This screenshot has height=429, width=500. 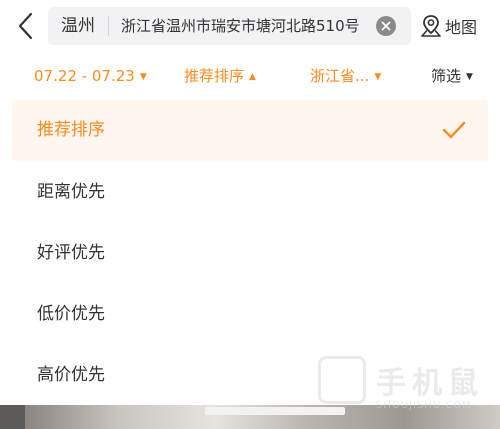 I want to click on sort-option-recommended: 推荐排序, so click(x=250, y=130).